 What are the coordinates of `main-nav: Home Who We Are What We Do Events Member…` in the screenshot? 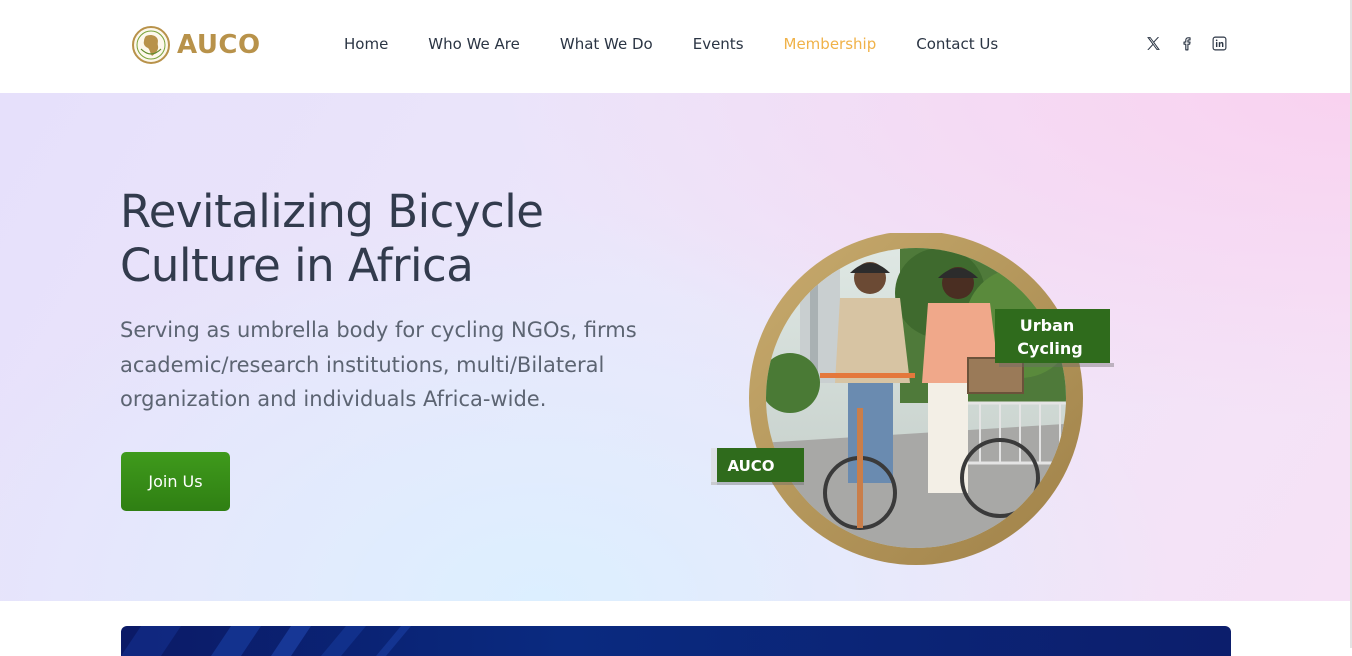 It's located at (691, 44).